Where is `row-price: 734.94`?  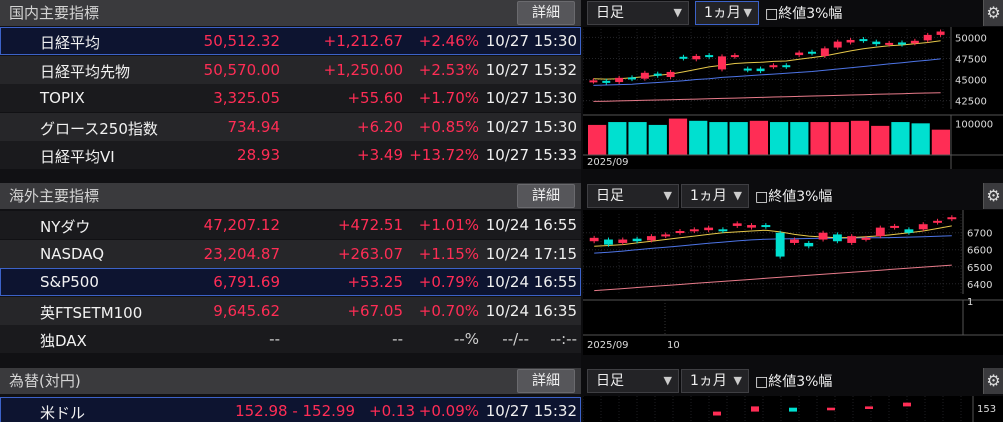
row-price: 734.94 is located at coordinates (254, 126).